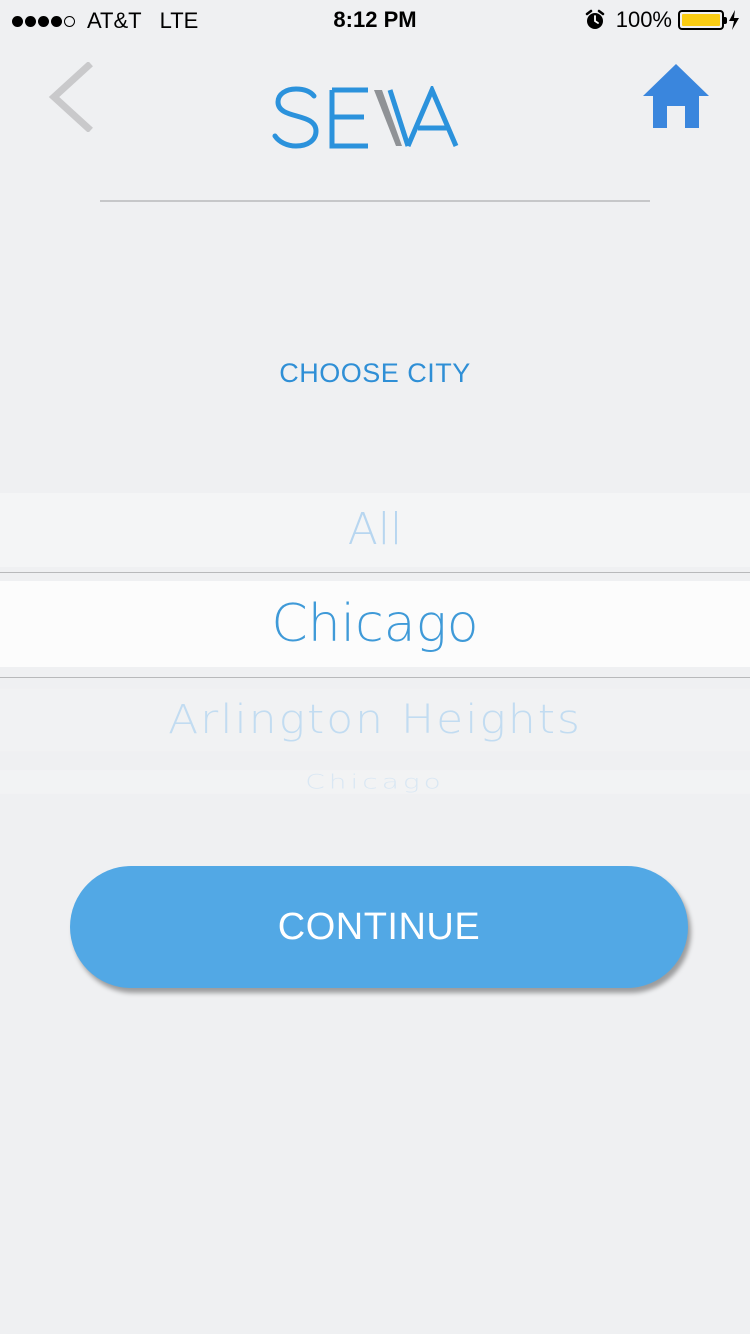 The image size is (750, 1334). I want to click on home-button, so click(676, 97).